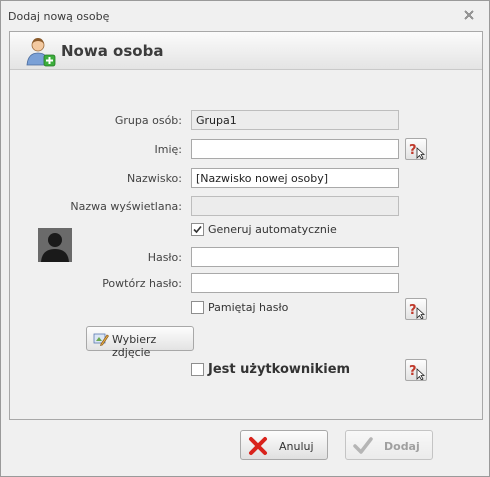 The image size is (490, 477). What do you see at coordinates (168, 149) in the screenshot?
I see `first-name-label: Imię:` at bounding box center [168, 149].